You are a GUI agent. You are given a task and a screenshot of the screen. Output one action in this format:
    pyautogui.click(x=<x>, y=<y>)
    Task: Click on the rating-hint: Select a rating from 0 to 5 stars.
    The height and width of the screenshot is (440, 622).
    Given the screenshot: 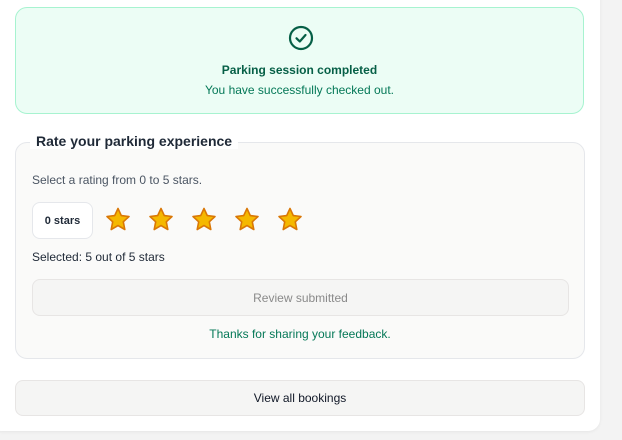 What is the action you would take?
    pyautogui.click(x=117, y=180)
    